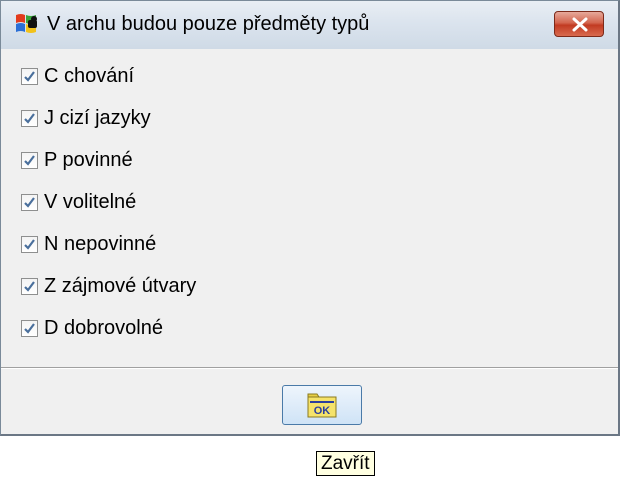 Image resolution: width=626 pixels, height=480 pixels. What do you see at coordinates (309, 368) in the screenshot?
I see `footer-divider` at bounding box center [309, 368].